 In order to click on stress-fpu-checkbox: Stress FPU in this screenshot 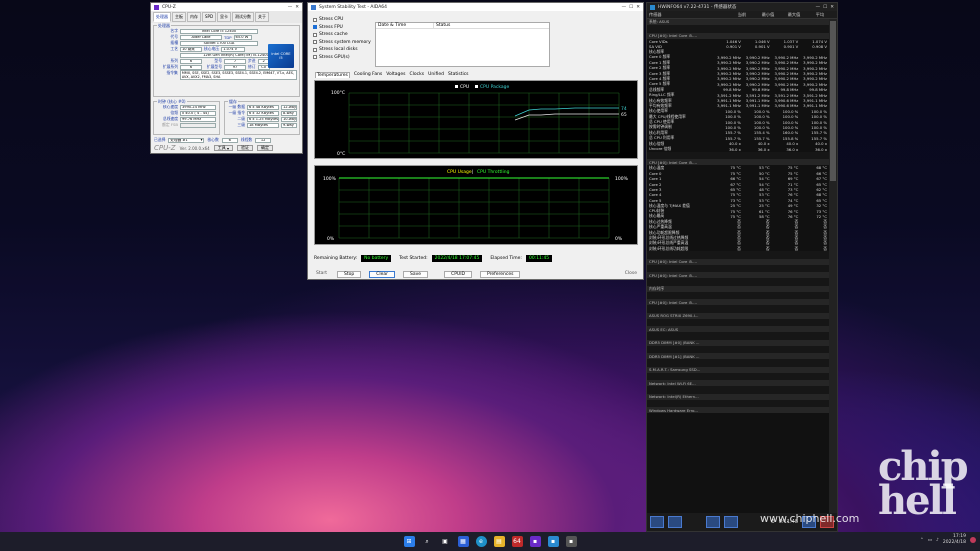, I will do `click(343, 28)`.